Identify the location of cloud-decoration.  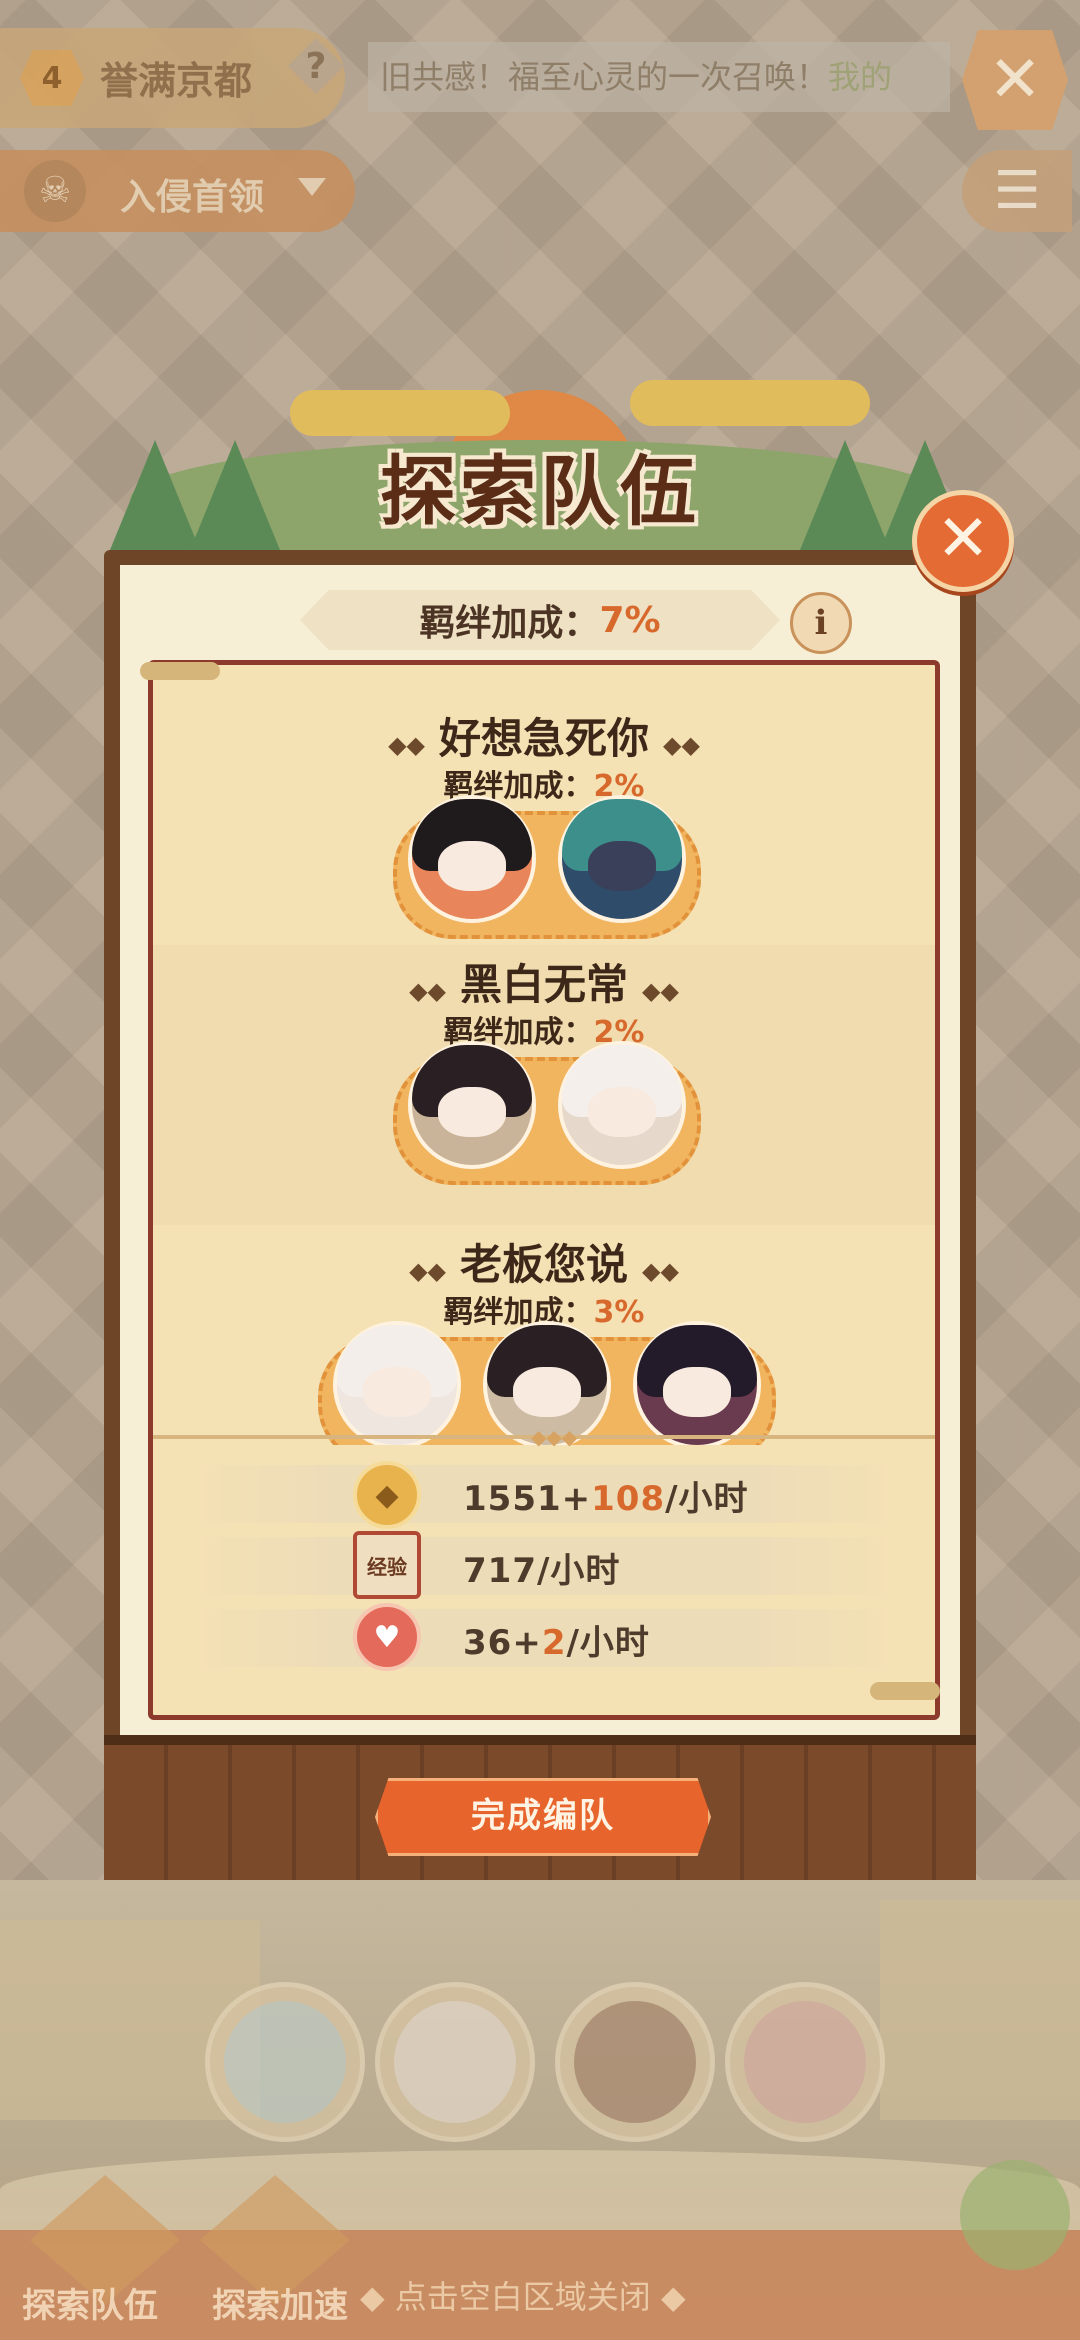
(750, 403).